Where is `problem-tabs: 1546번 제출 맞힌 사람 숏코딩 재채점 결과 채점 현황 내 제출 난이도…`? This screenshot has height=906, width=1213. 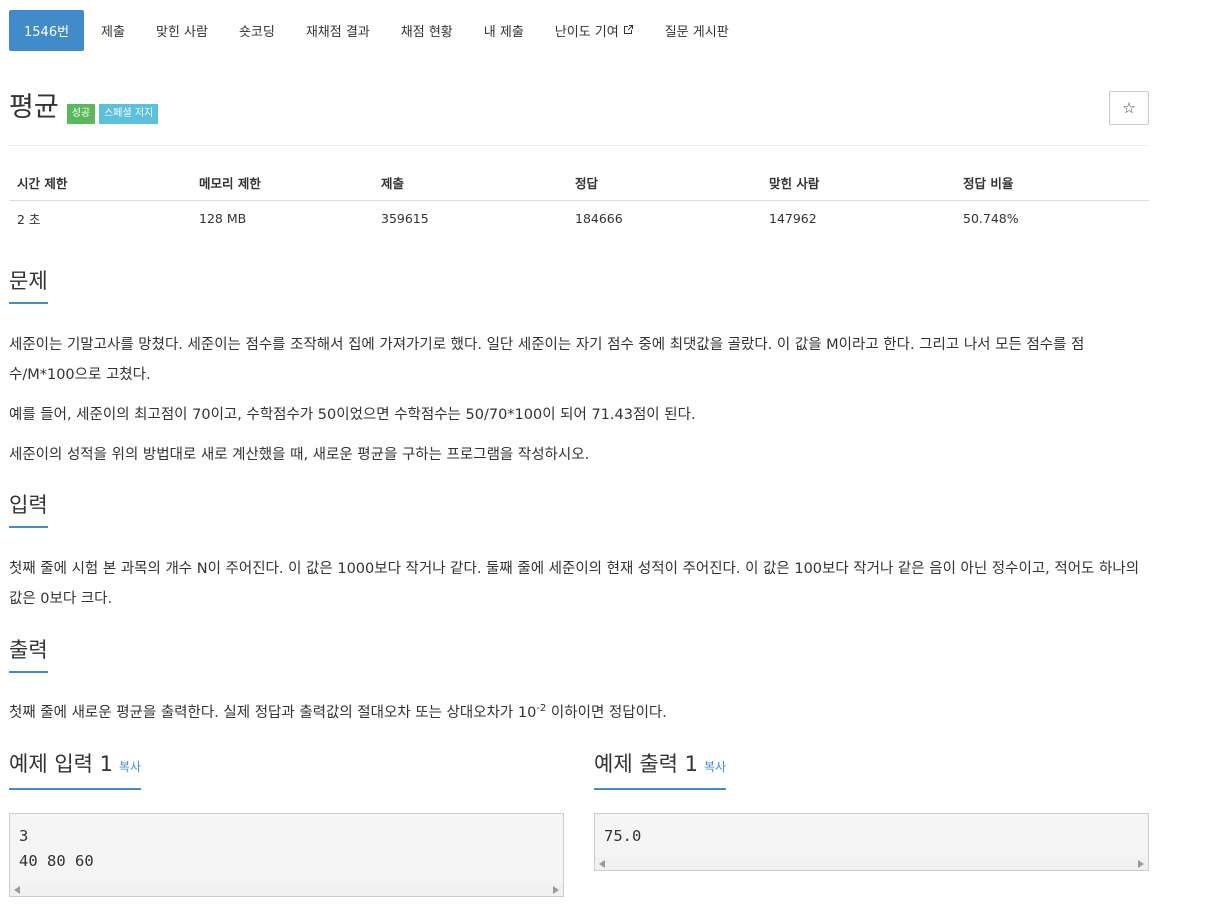 problem-tabs: 1546번 제출 맞힌 사람 숏코딩 재채점 결과 채점 현황 내 제출 난이도… is located at coordinates (377, 30).